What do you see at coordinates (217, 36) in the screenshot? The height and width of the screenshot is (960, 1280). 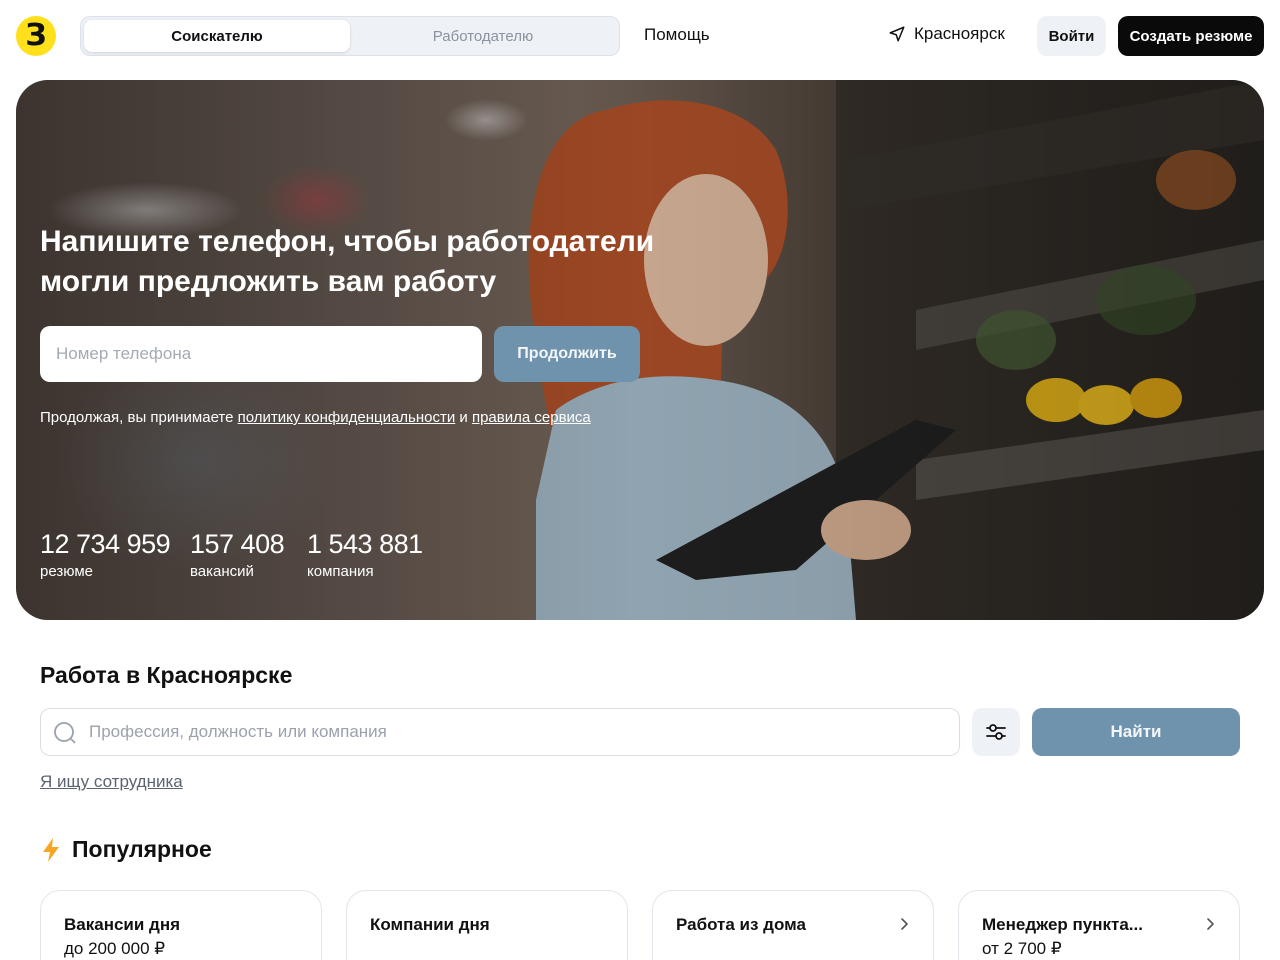 I see `tab-job-seeker: Соискателю` at bounding box center [217, 36].